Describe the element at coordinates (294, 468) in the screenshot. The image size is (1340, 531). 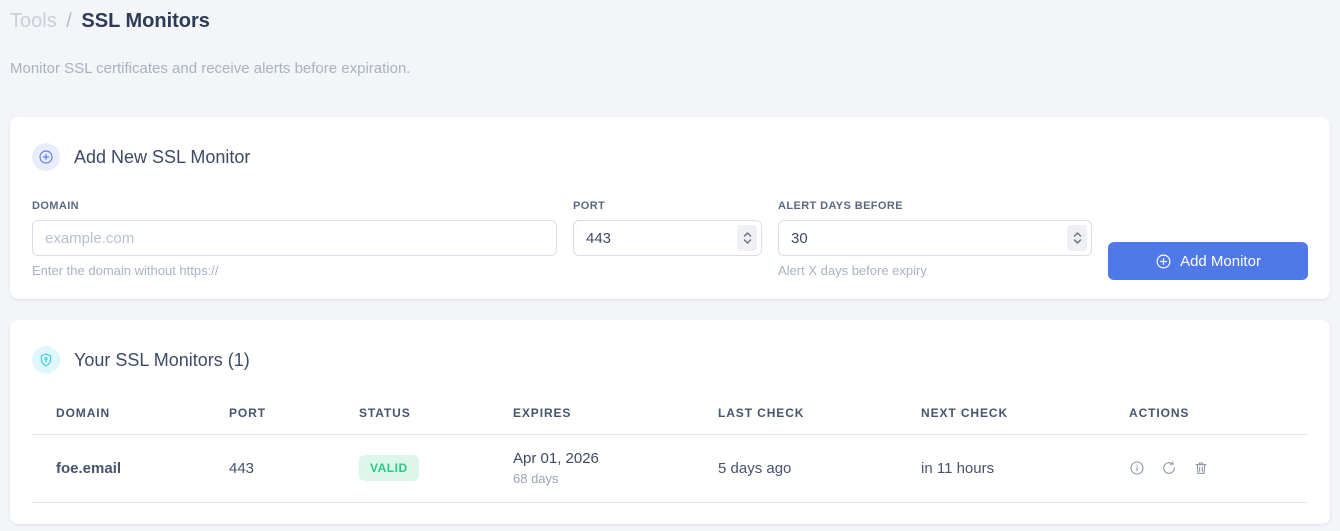
I see `cell-port: 443` at that location.